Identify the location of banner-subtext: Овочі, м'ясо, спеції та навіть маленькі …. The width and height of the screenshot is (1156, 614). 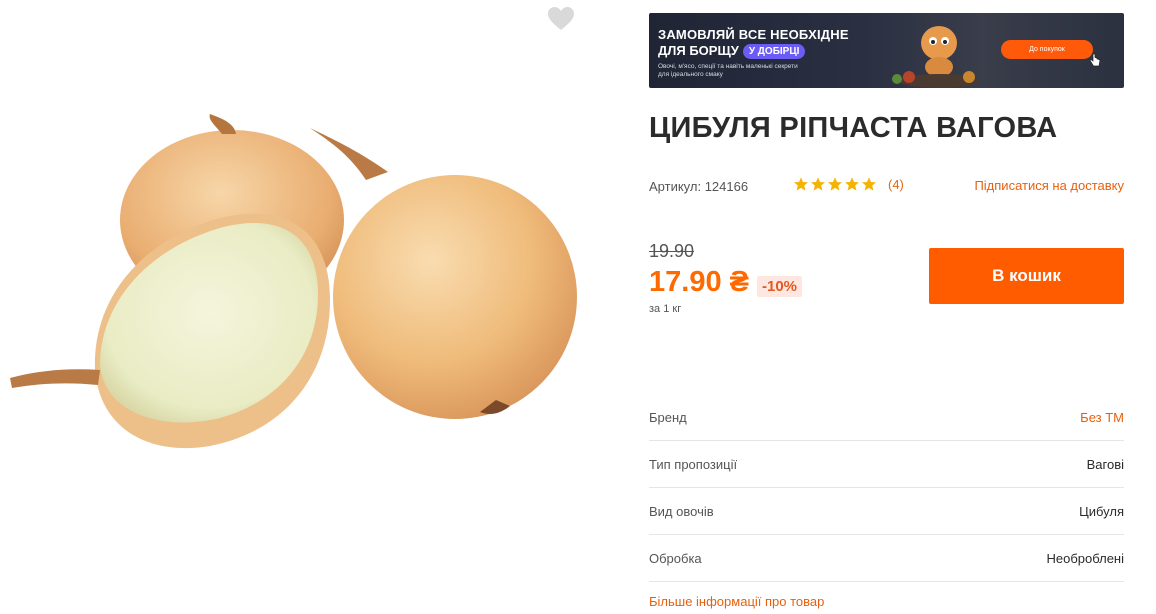
(728, 70).